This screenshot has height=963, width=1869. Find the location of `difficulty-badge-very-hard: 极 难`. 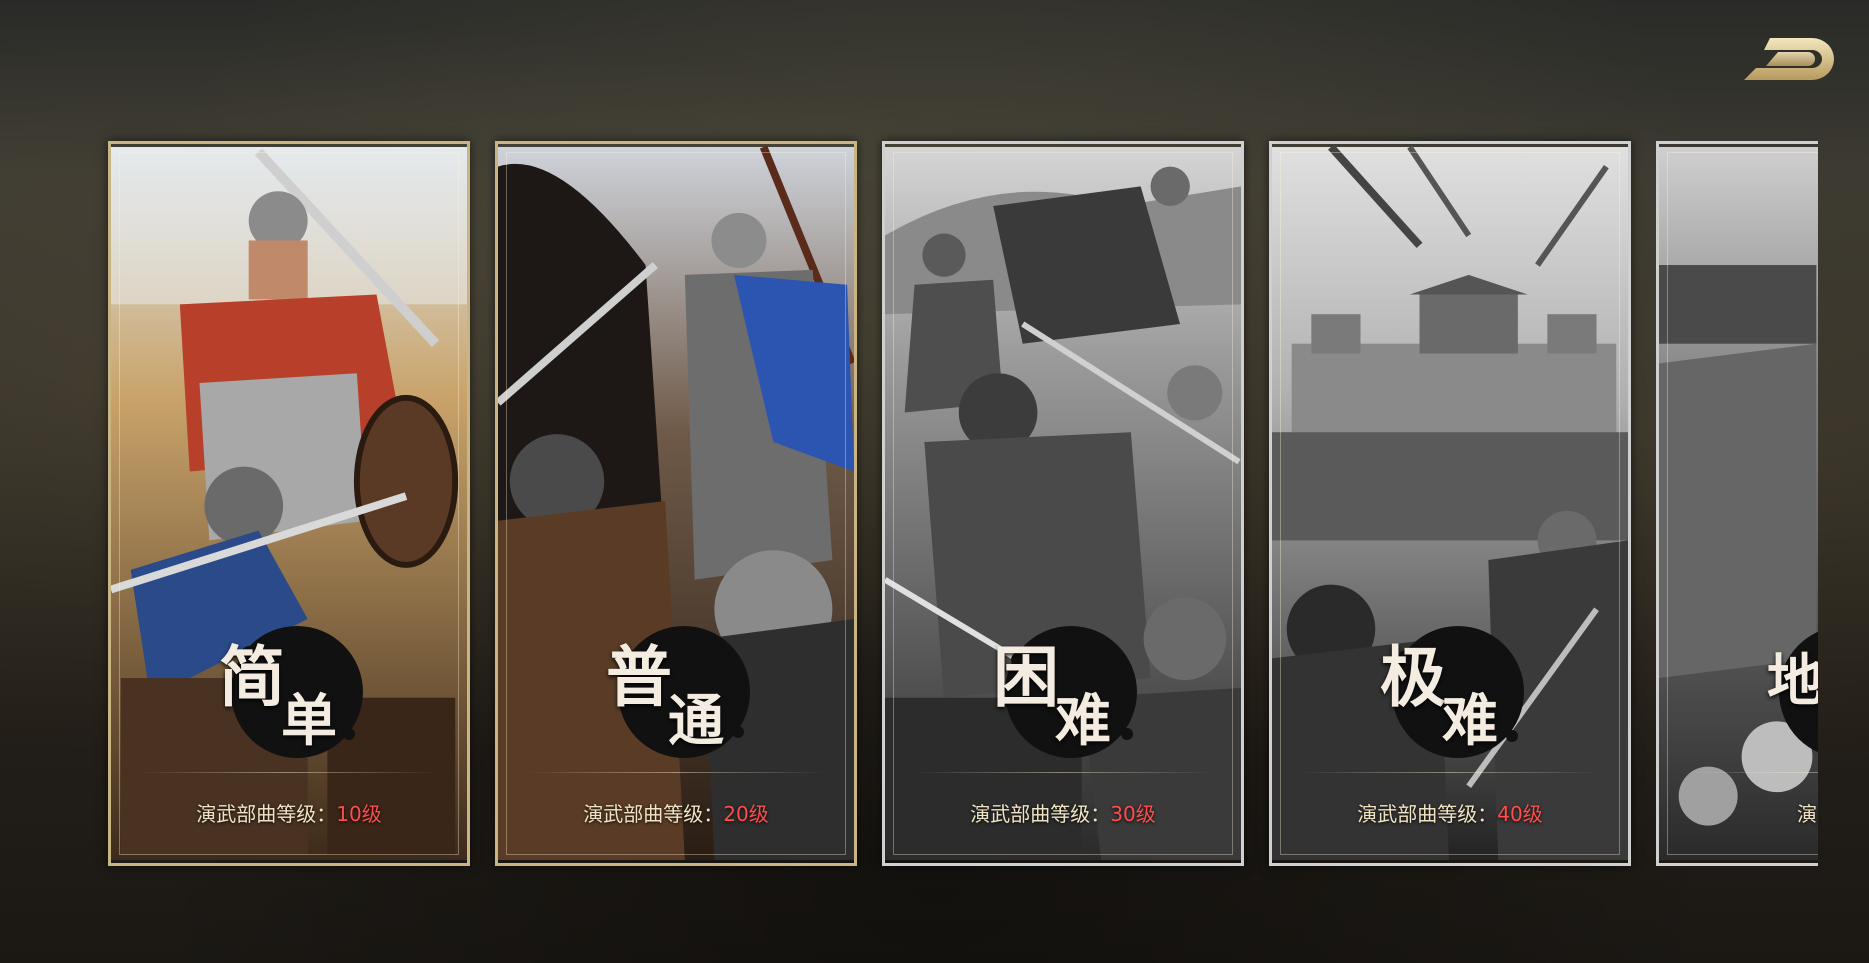

difficulty-badge-very-hard: 极 难 is located at coordinates (1455, 689).